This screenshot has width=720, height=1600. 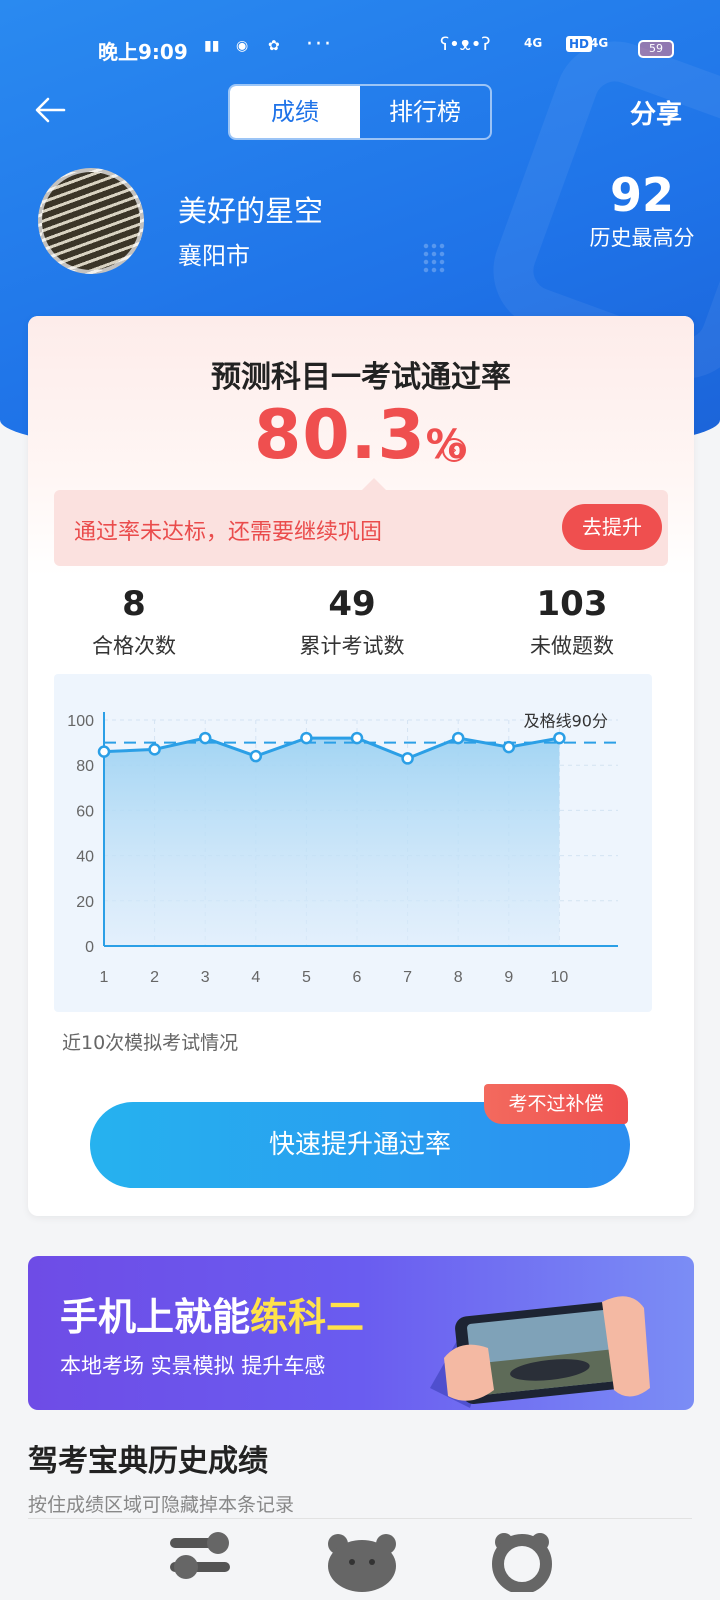 What do you see at coordinates (642, 238) in the screenshot?
I see `best-score-label: 历史最高分` at bounding box center [642, 238].